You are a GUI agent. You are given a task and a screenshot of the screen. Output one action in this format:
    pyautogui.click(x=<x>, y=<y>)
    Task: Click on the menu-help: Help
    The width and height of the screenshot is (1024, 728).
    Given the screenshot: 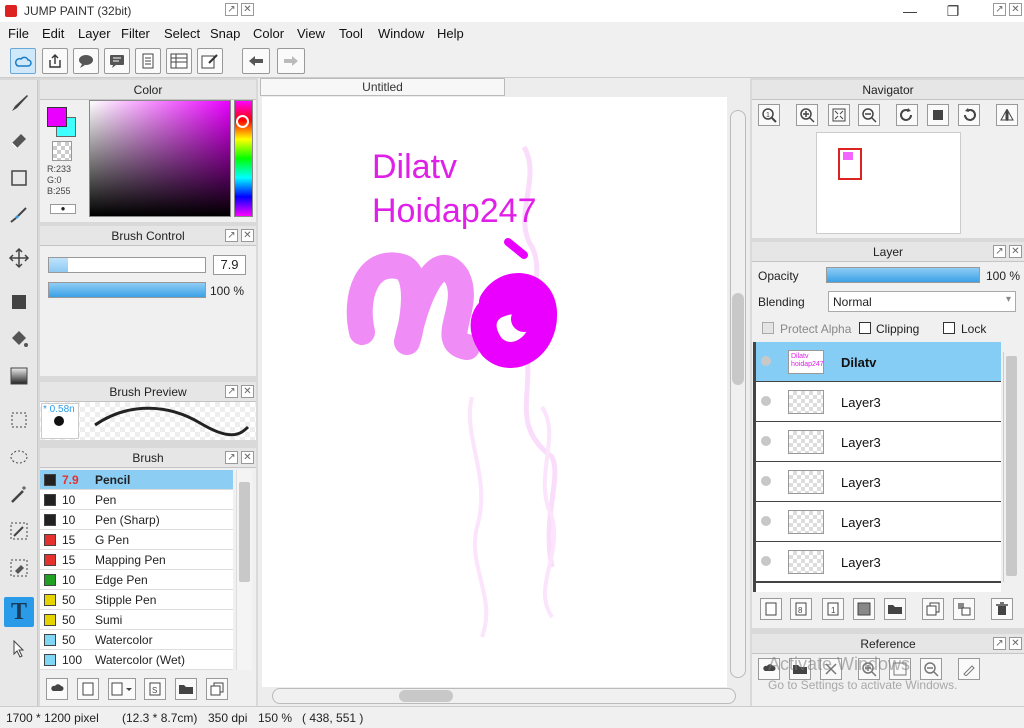 What is the action you would take?
    pyautogui.click(x=450, y=33)
    